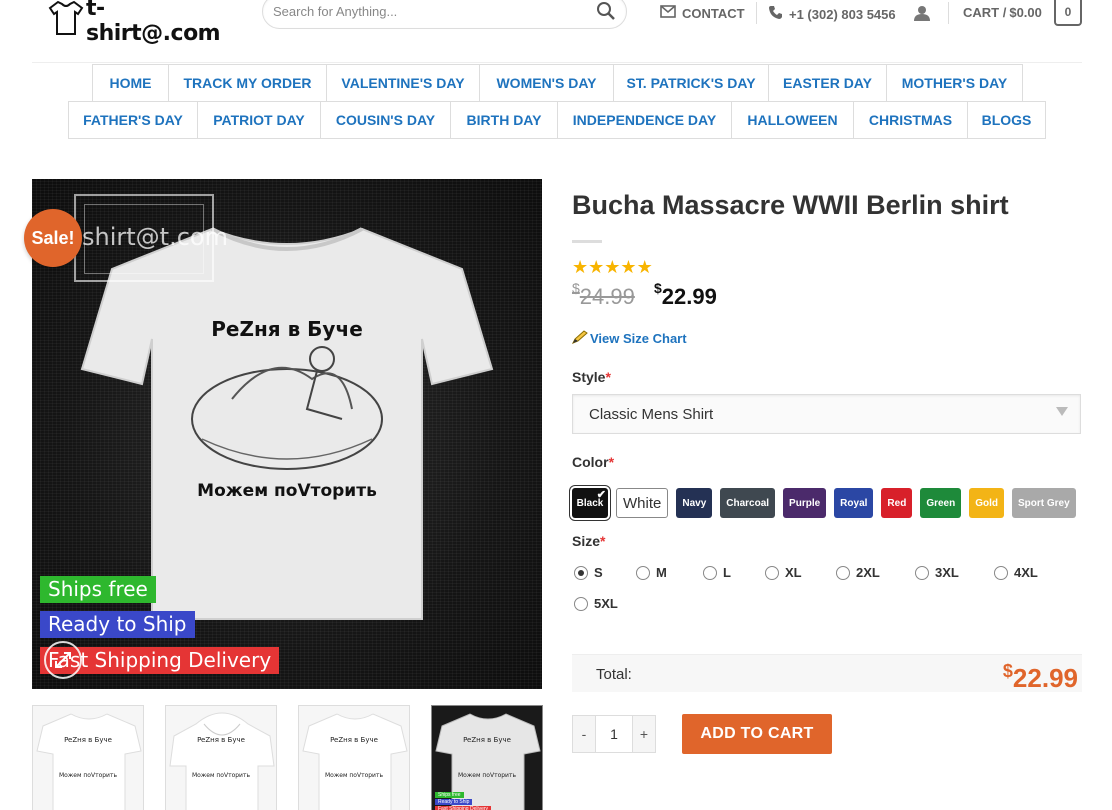 The height and width of the screenshot is (810, 1112). Describe the element at coordinates (287, 329) in the screenshot. I see `shirt-print-top-text: PeZня в Буче` at that location.